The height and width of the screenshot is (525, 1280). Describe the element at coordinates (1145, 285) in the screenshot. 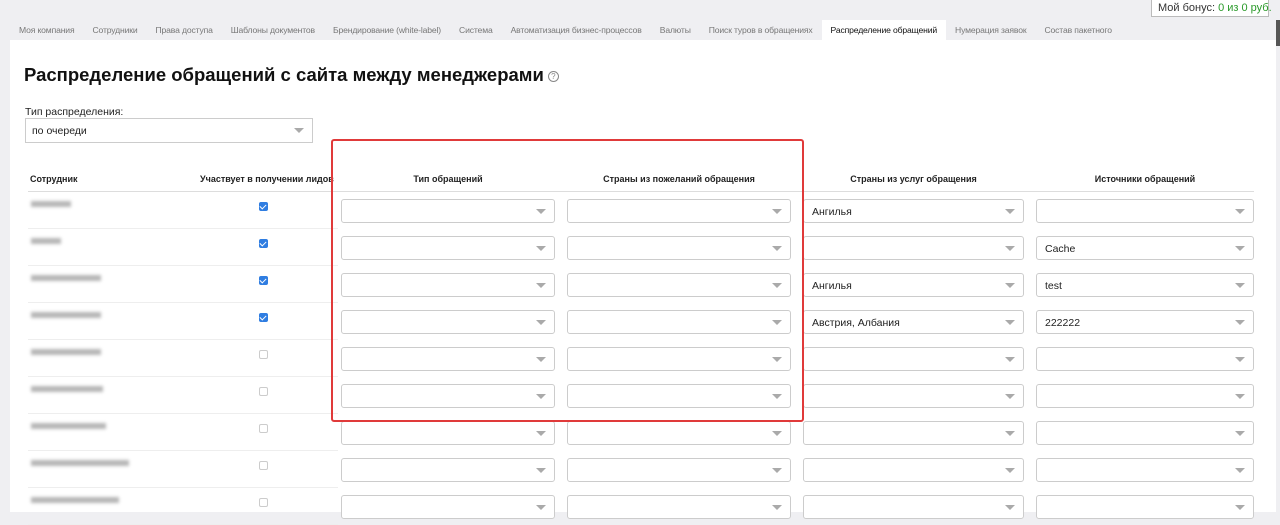

I see `source-select: test` at that location.